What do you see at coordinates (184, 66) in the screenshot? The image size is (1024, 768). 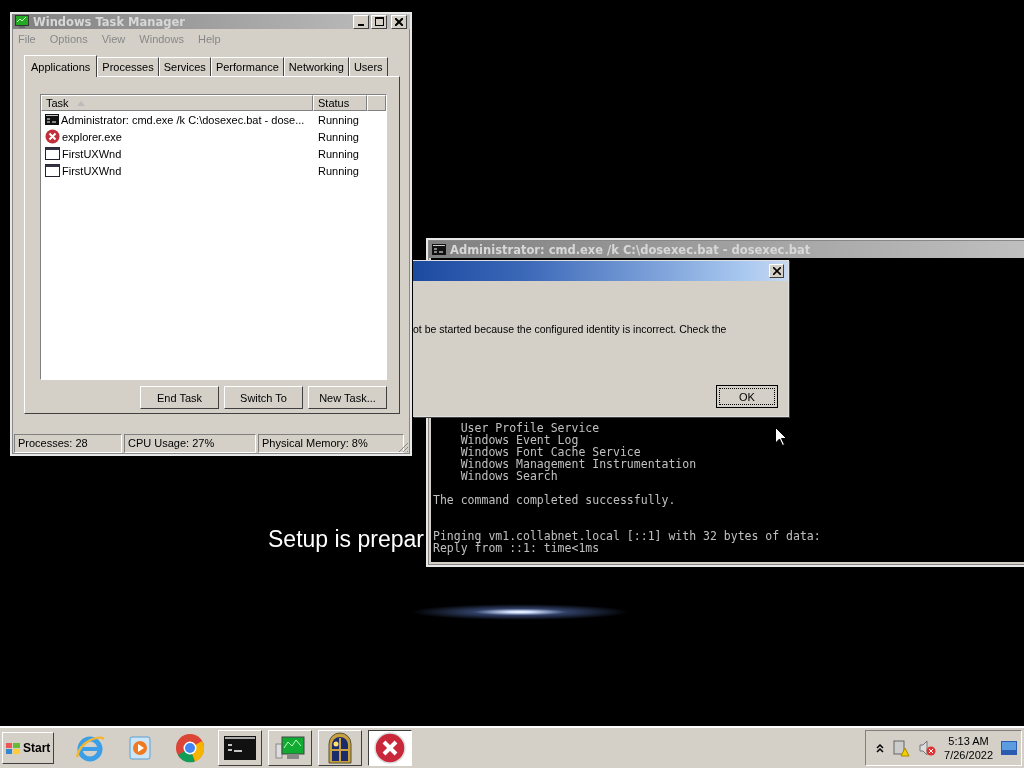 I see `tab: Services` at bounding box center [184, 66].